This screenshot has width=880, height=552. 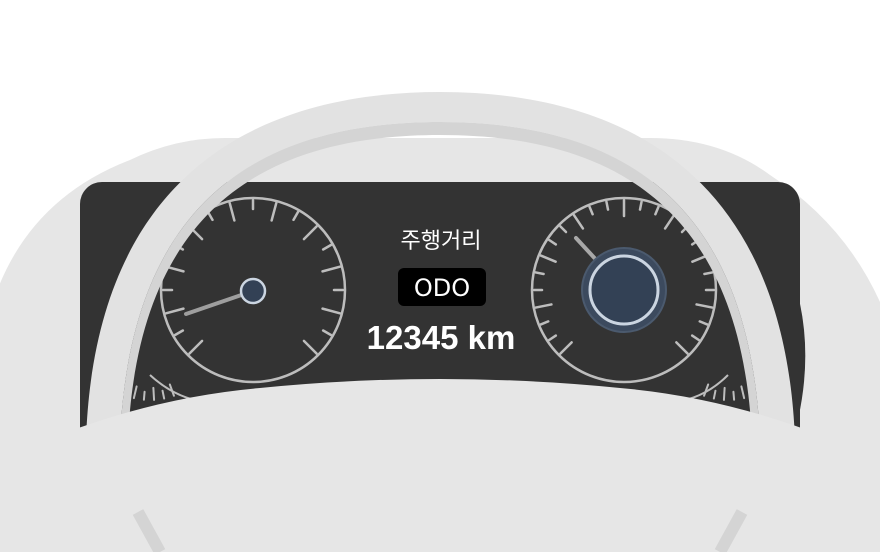 What do you see at coordinates (441, 241) in the screenshot?
I see `odometer-caption: 주행거리` at bounding box center [441, 241].